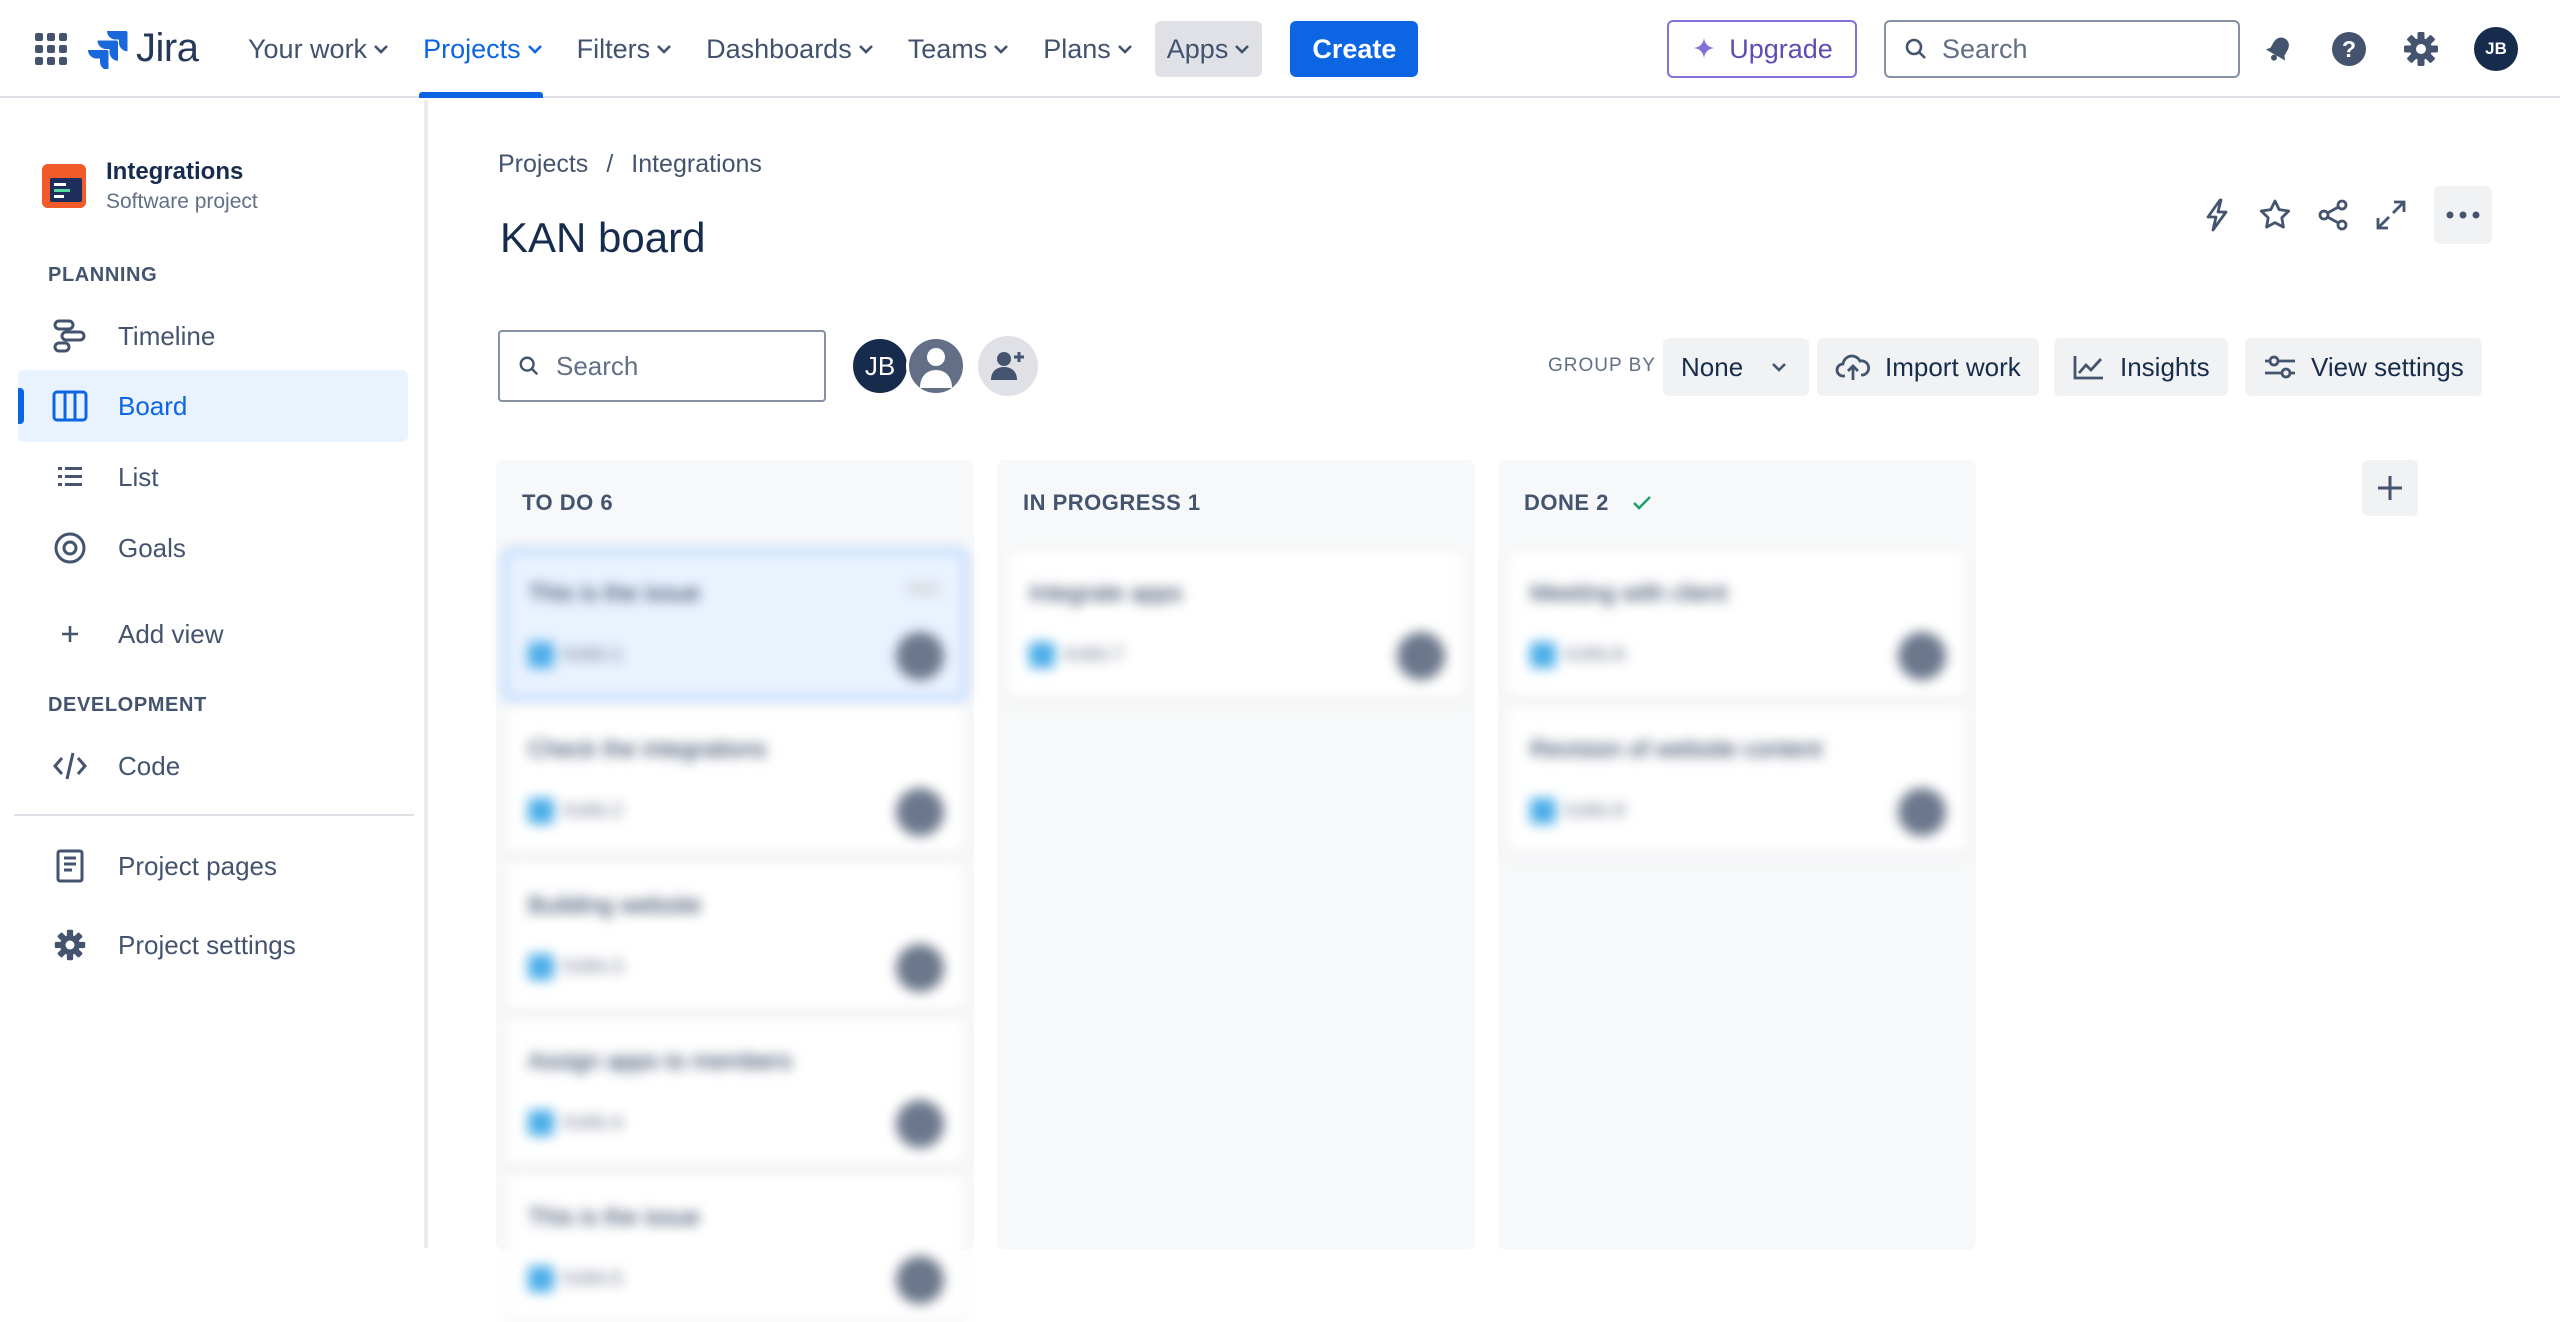 This screenshot has height=1322, width=2560. What do you see at coordinates (2463, 215) in the screenshot?
I see `more-actions-icon` at bounding box center [2463, 215].